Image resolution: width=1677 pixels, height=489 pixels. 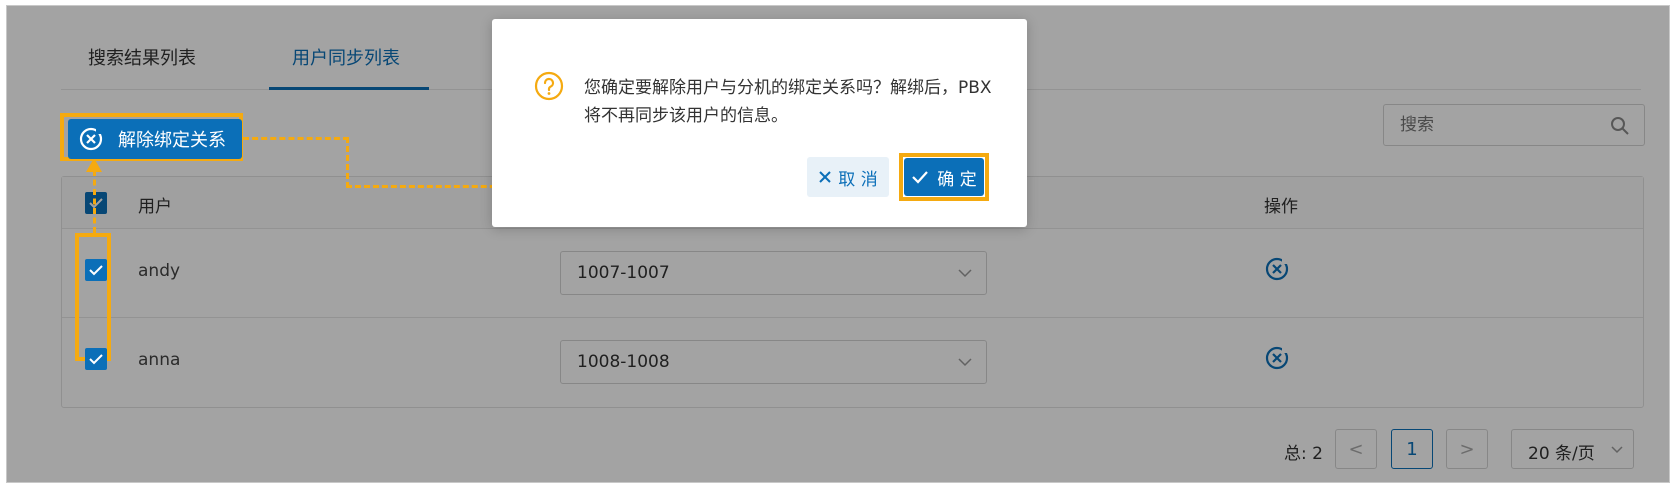 What do you see at coordinates (788, 102) in the screenshot?
I see `dialog-message: 您确定要解除用户与分机的绑定关系吗？解绑后，PBX将不再同步该用户的信息。` at bounding box center [788, 102].